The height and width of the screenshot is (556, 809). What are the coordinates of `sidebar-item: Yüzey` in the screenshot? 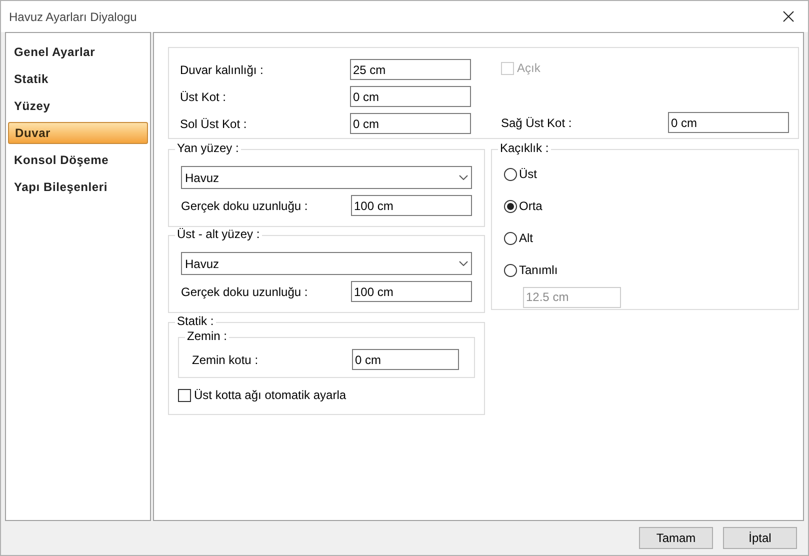 It's located at (78, 106).